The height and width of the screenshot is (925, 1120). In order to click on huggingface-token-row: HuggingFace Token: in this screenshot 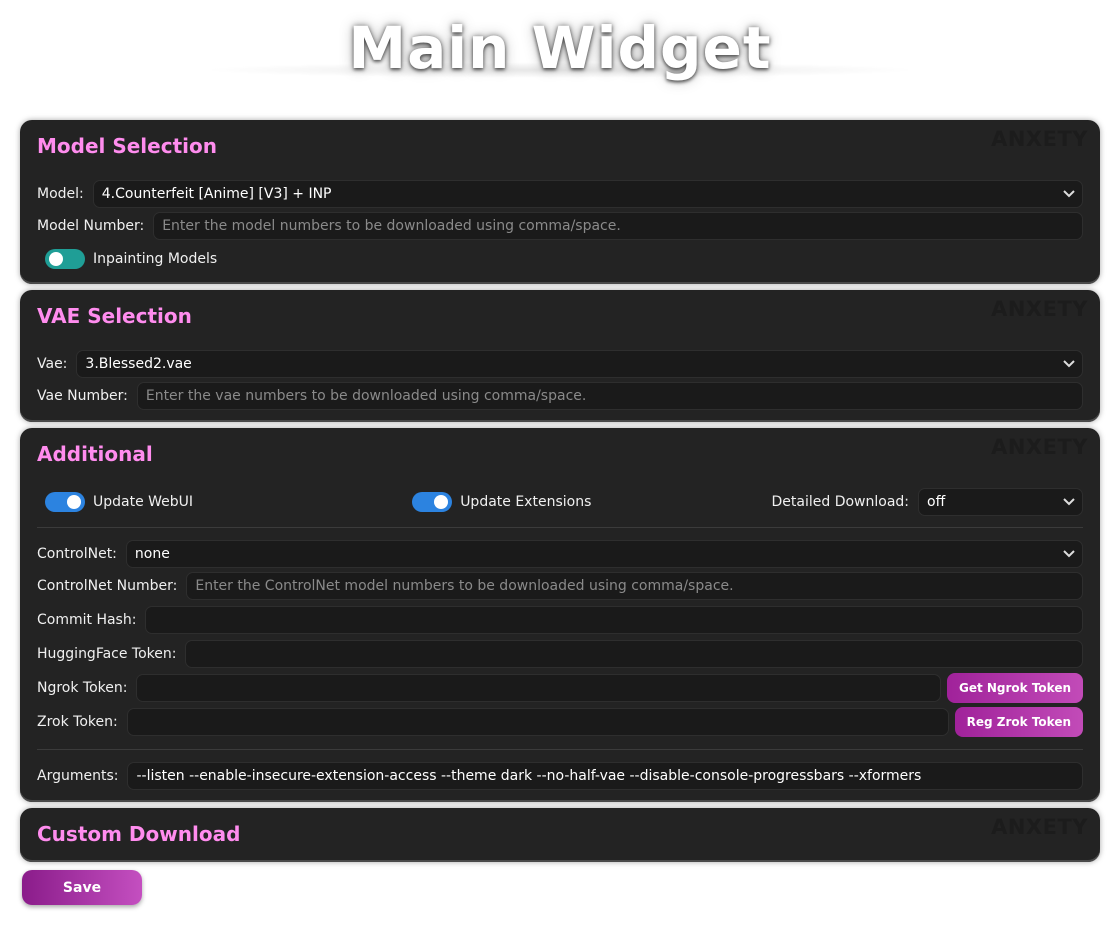, I will do `click(560, 654)`.